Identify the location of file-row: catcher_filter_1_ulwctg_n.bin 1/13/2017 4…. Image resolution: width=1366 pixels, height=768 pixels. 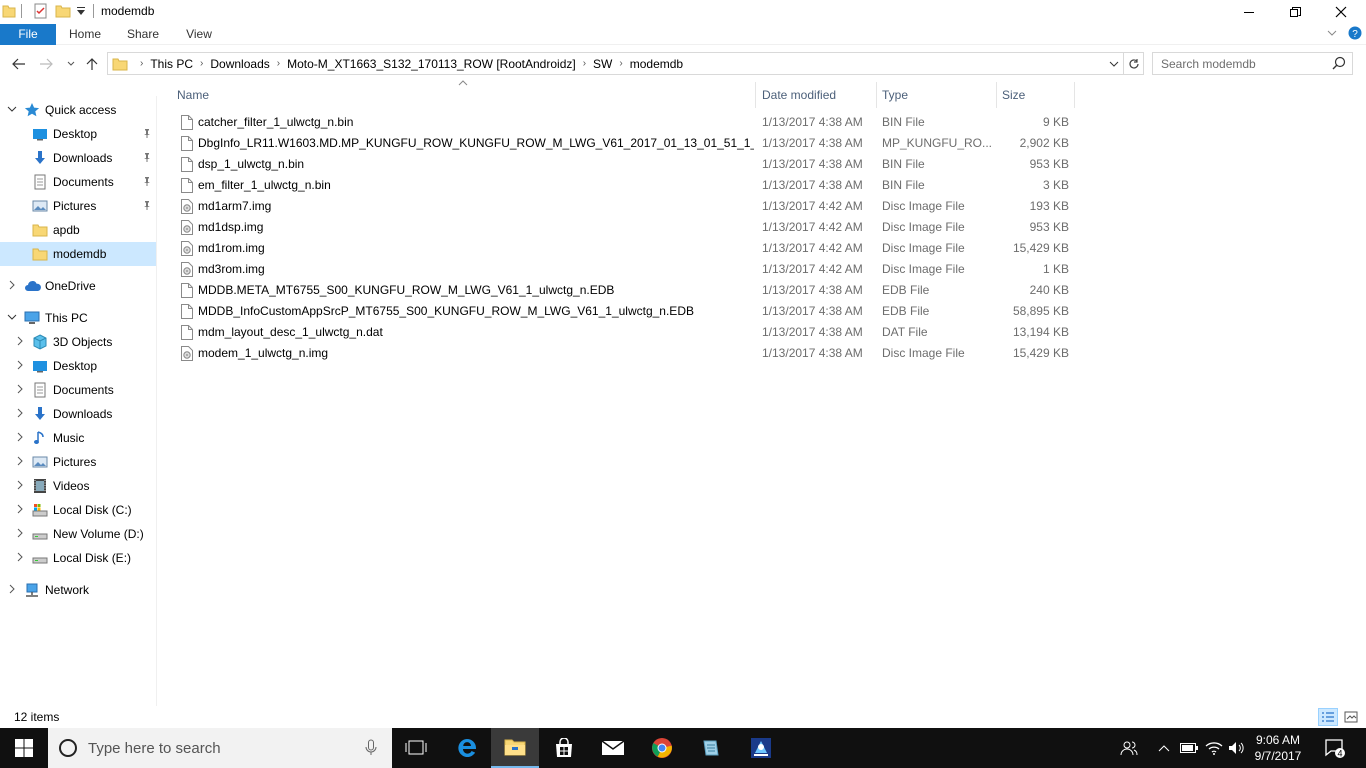
(626, 122).